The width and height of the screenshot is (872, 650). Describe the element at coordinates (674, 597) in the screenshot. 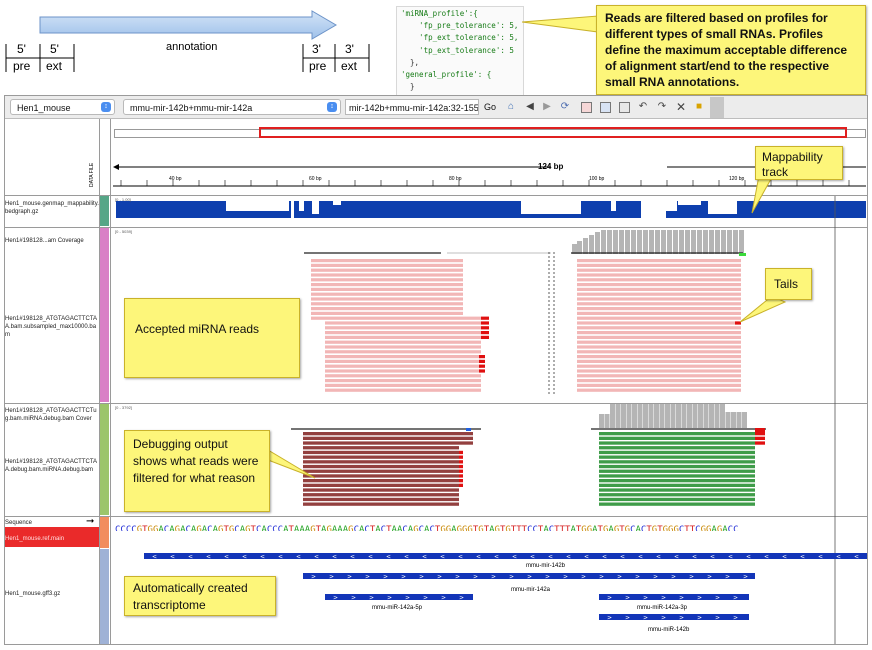

I see `feature-forward` at that location.